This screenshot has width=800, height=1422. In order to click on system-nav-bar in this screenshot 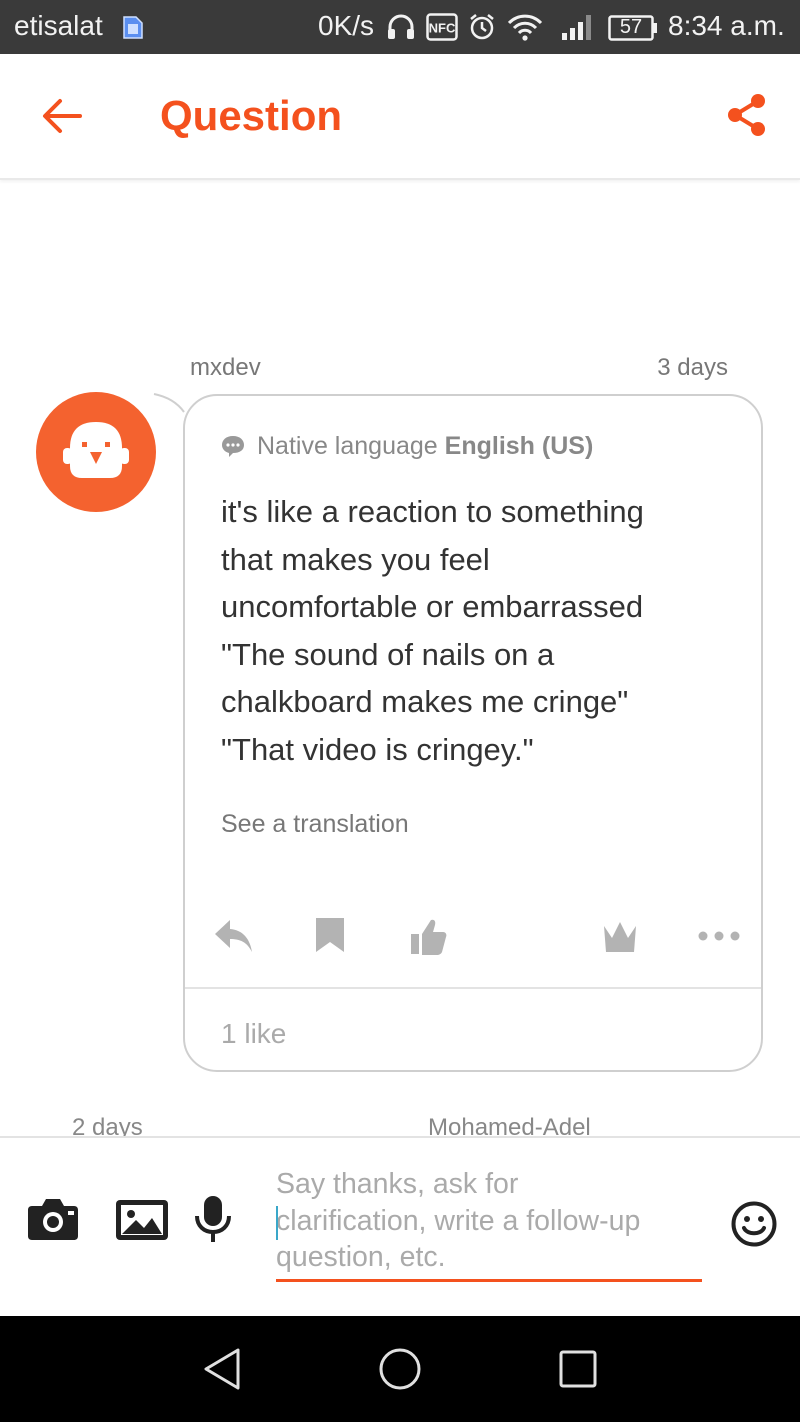, I will do `click(400, 1369)`.